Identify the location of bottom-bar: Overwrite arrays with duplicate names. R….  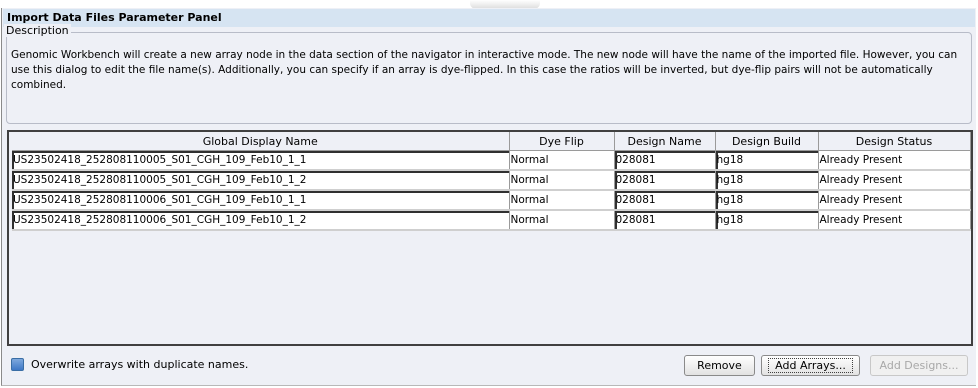
(490, 365).